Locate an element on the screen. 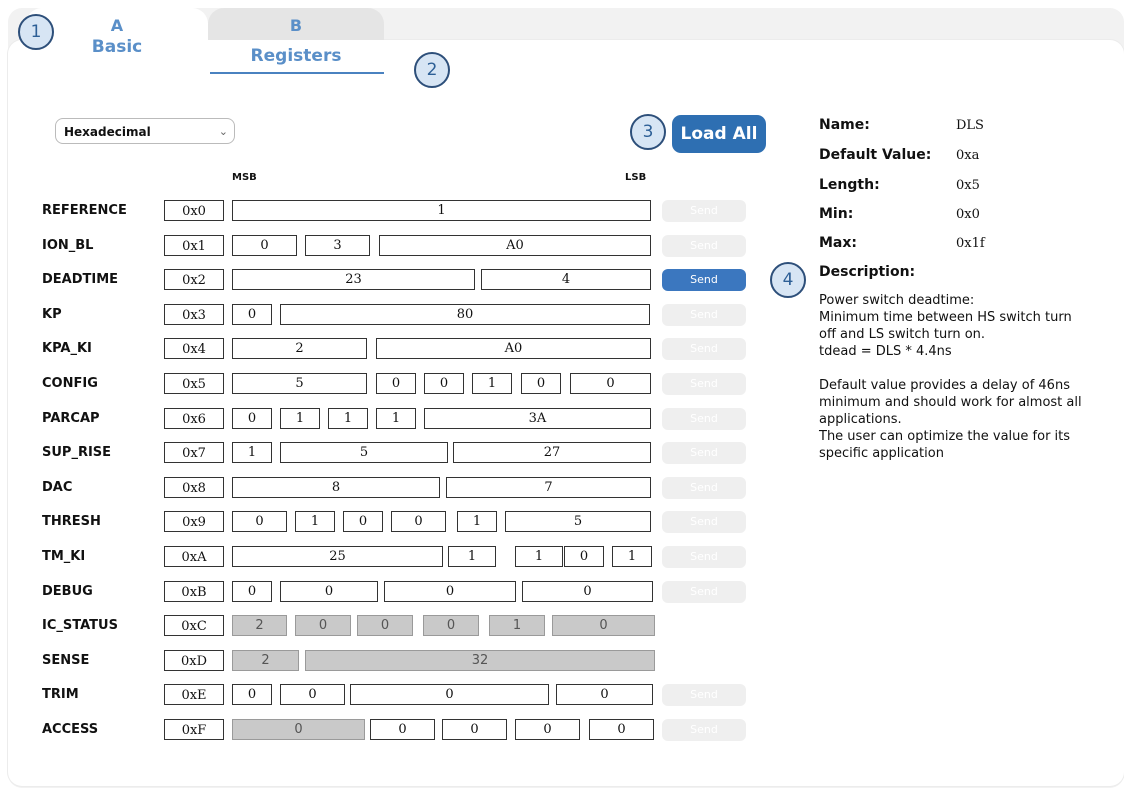 This screenshot has height=790, width=1124. number-format-value: Hexadecimal is located at coordinates (107, 132).